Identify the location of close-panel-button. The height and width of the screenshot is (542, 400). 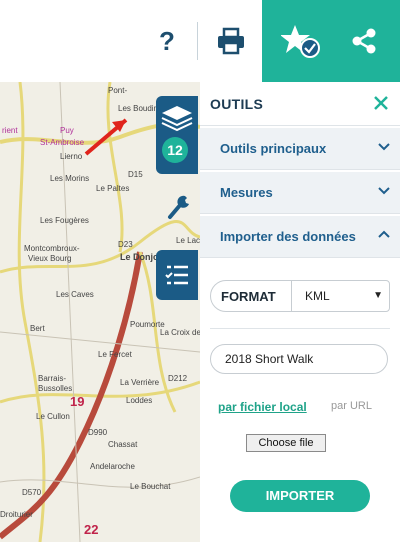
(381, 103).